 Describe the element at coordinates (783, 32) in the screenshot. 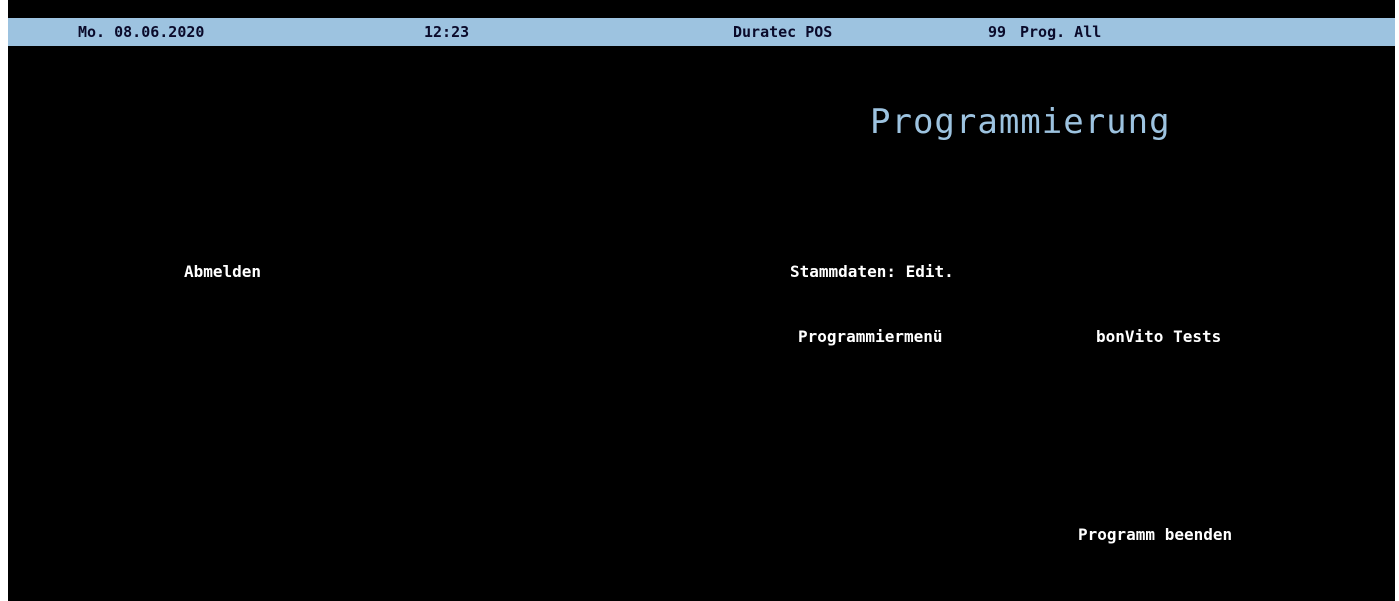

I see `status-app-name: Duratec POS` at that location.